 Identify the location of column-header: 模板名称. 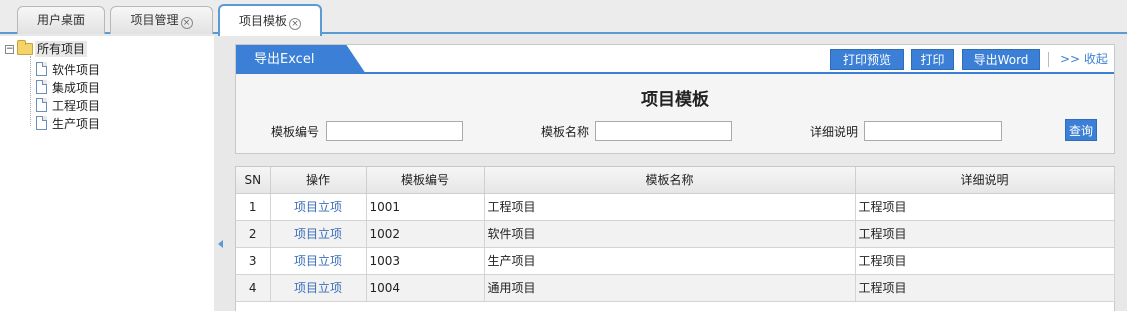
(670, 180).